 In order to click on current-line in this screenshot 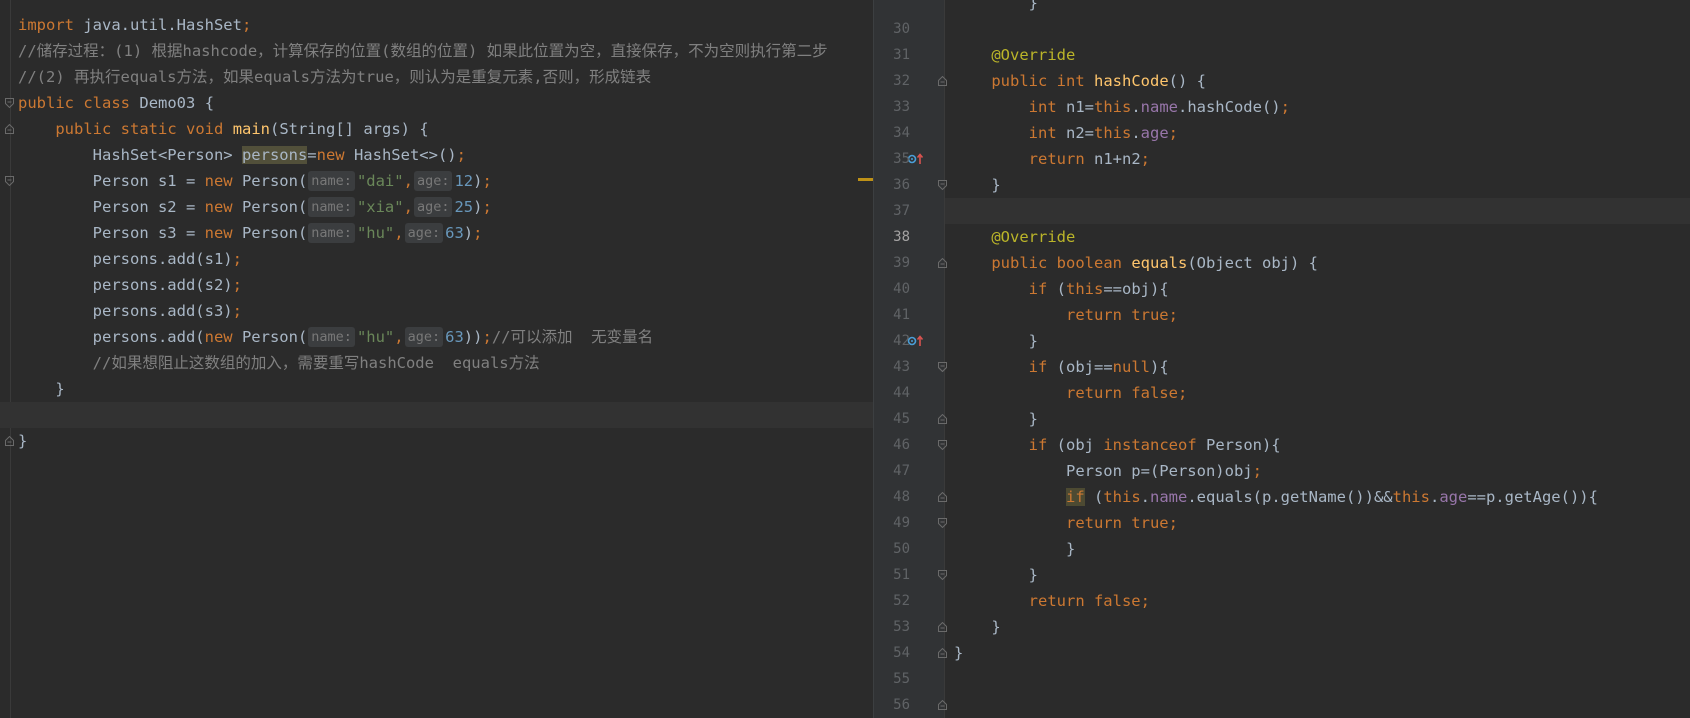, I will do `click(436, 415)`.